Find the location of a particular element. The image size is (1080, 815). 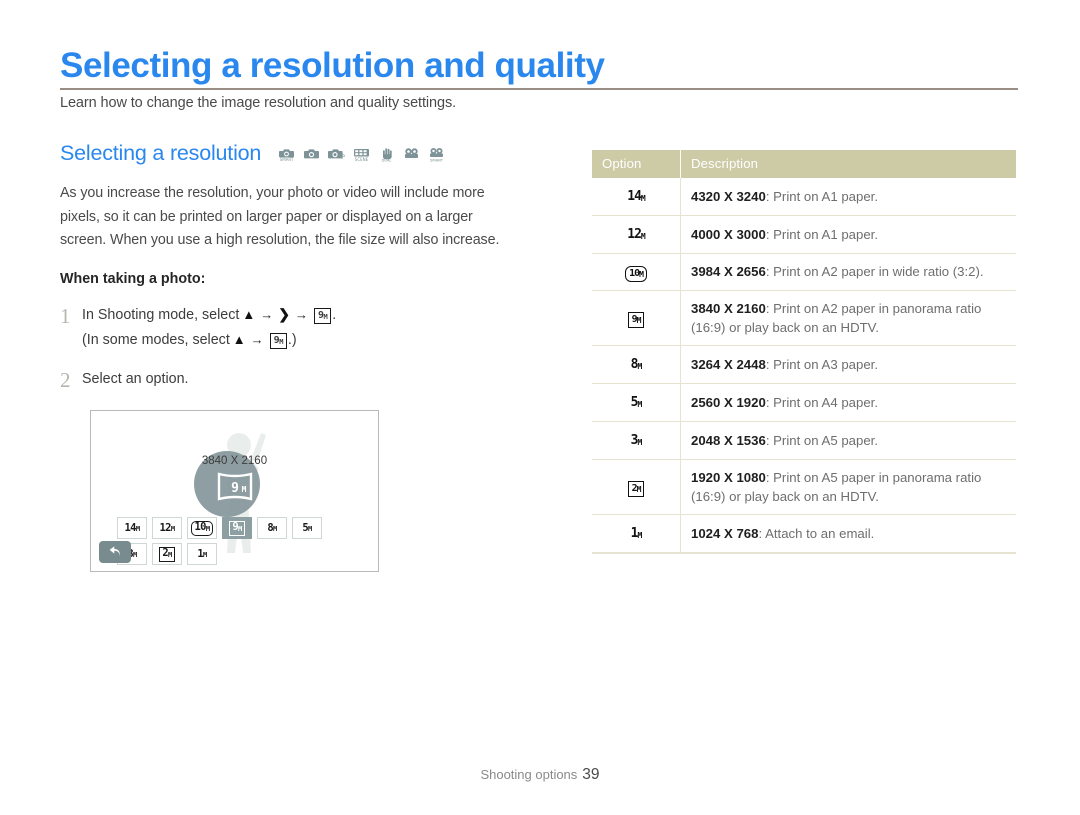

table-row: 5M 2560 X 1920: Print on A4 paper. is located at coordinates (804, 402).